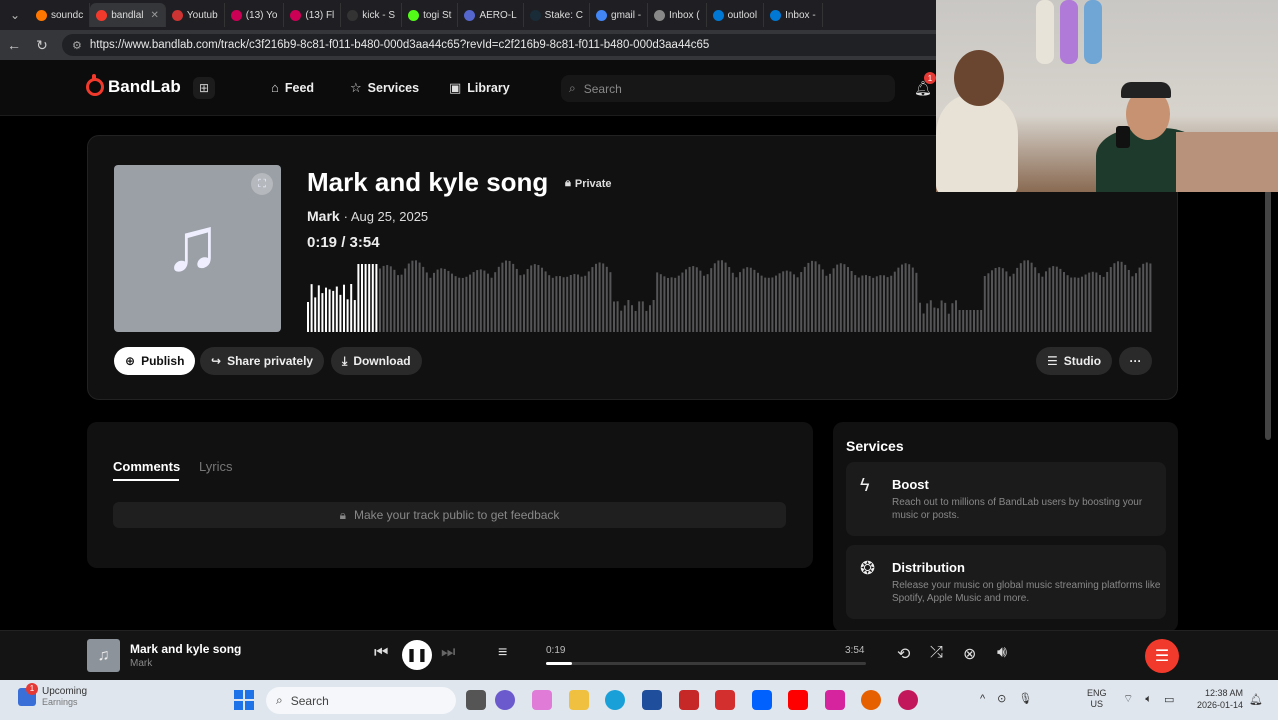  Describe the element at coordinates (103, 655) in the screenshot. I see `player-thumbnail: ♫` at that location.